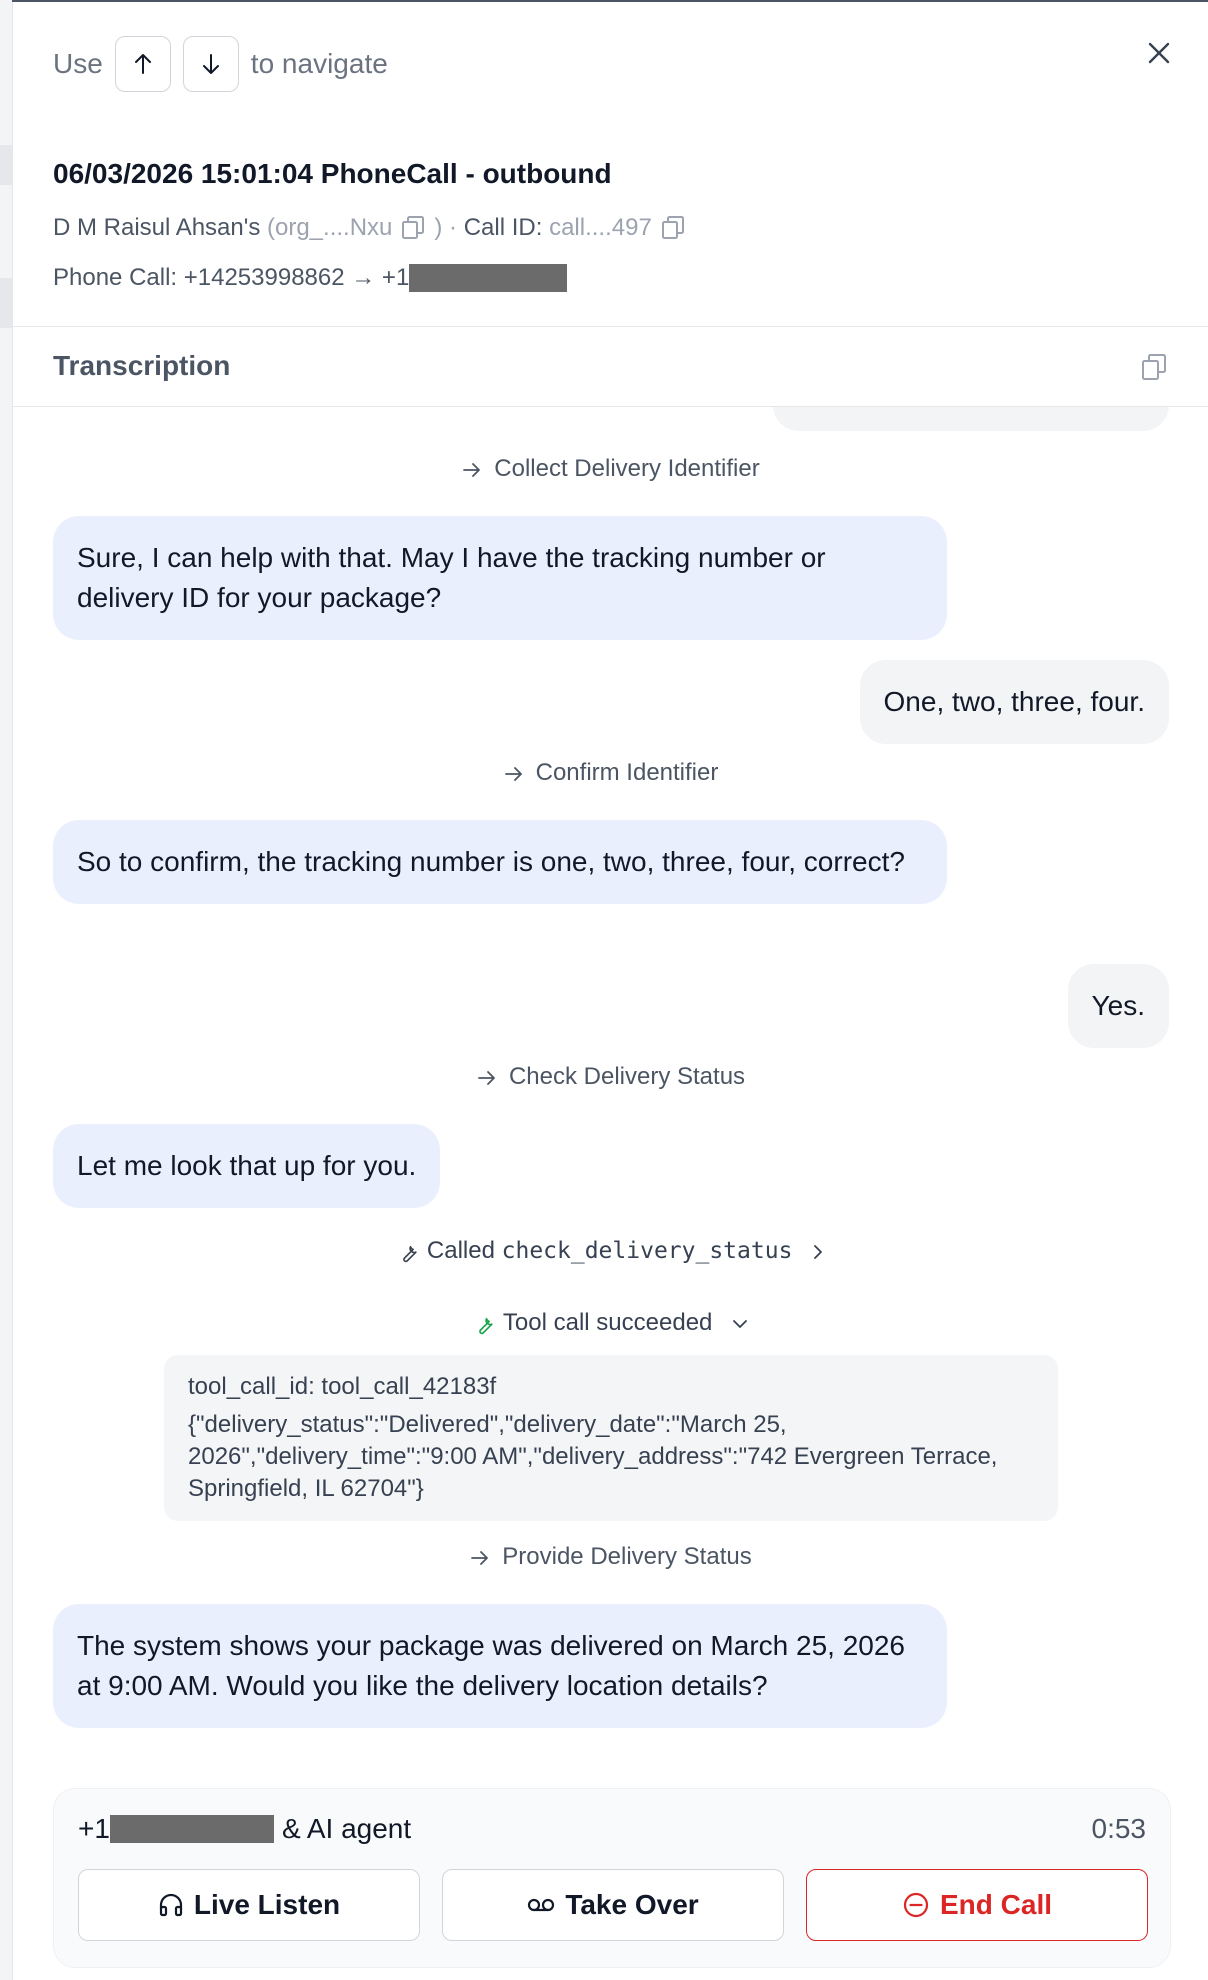 This screenshot has width=1208, height=1980. I want to click on step-label: Provide Delivery Status, so click(610, 1557).